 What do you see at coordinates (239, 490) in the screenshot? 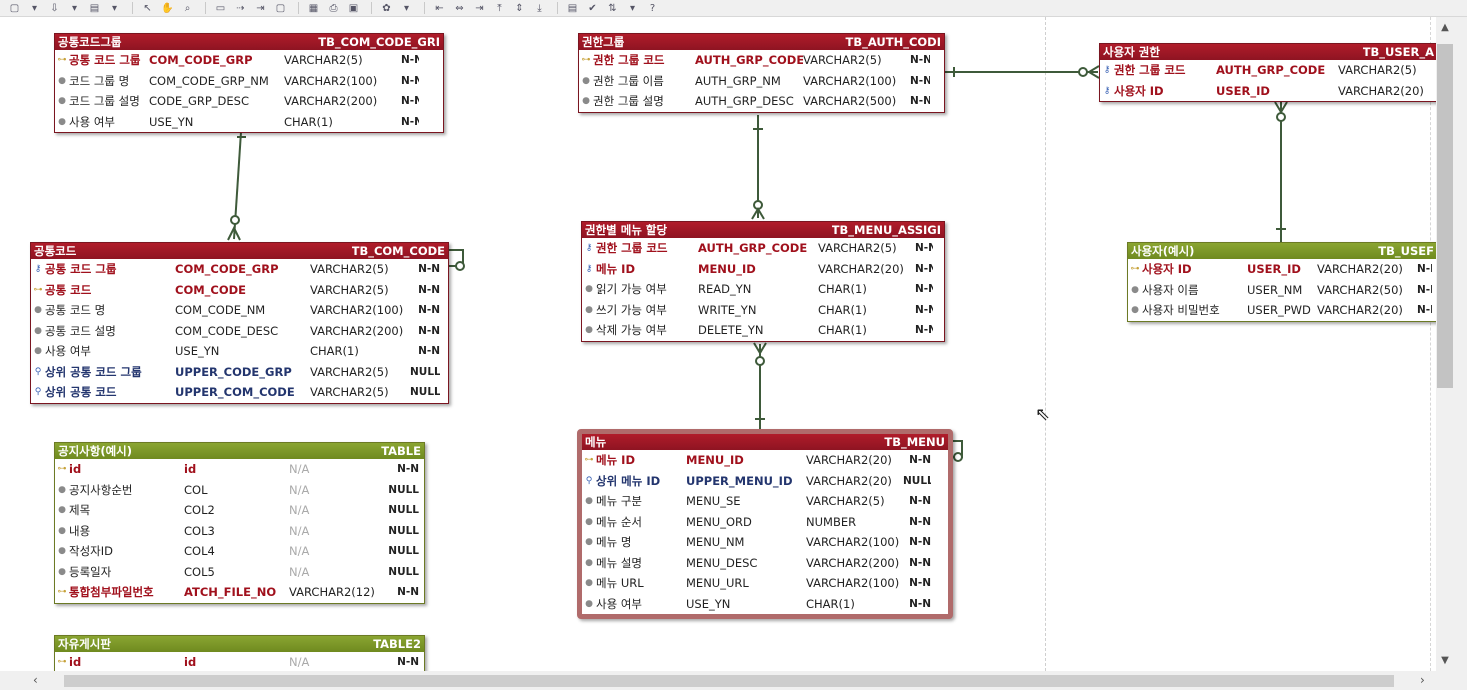
I see `column-row: ● 공지사항순번 COL N/A NULL` at bounding box center [239, 490].